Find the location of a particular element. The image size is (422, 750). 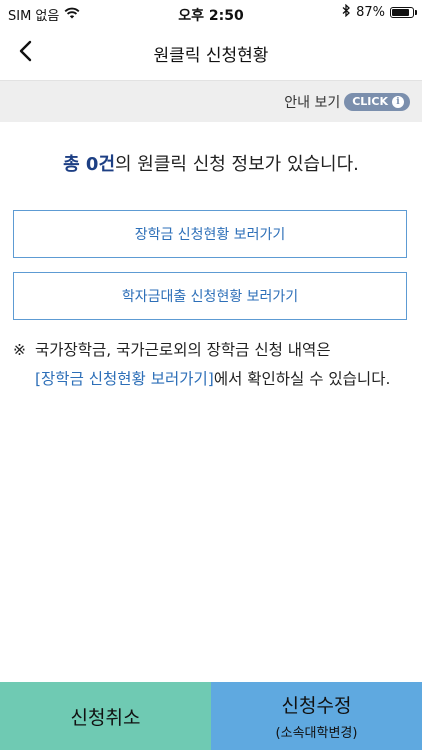

header: 원클릭 신청현황 is located at coordinates (211, 53).